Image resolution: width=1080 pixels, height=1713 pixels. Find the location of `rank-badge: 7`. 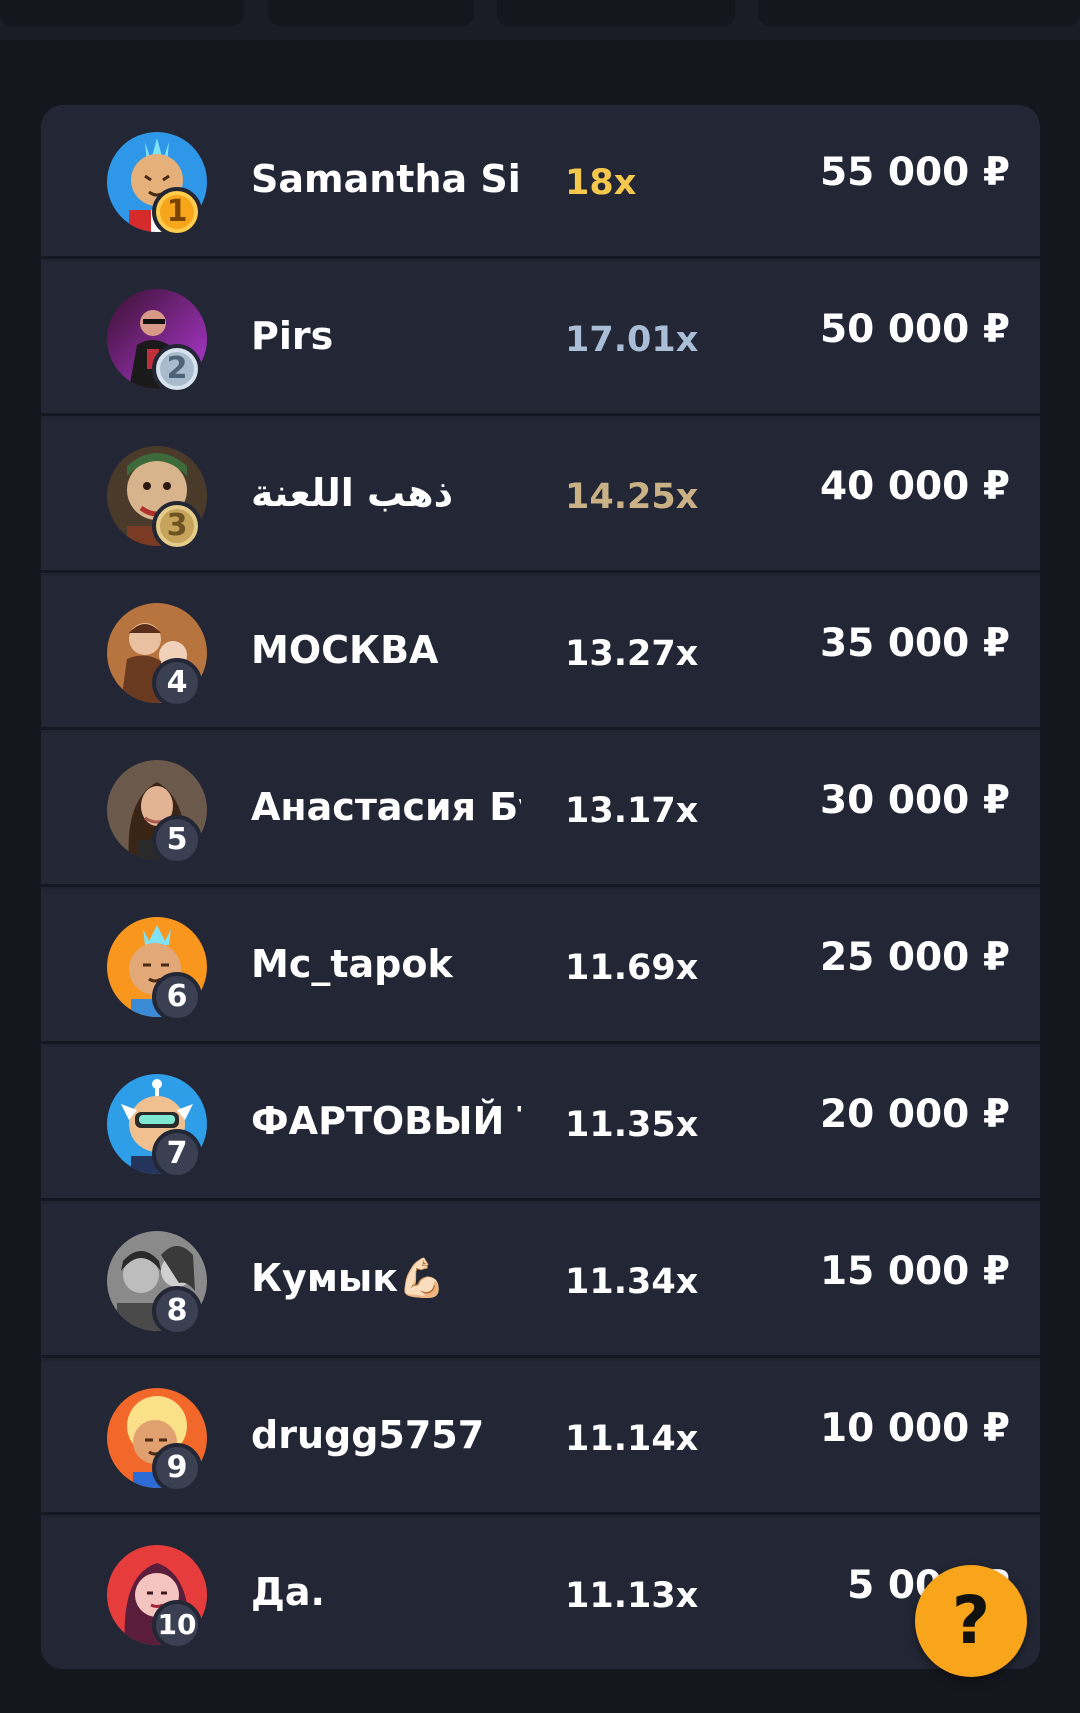

rank-badge: 7 is located at coordinates (177, 1154).